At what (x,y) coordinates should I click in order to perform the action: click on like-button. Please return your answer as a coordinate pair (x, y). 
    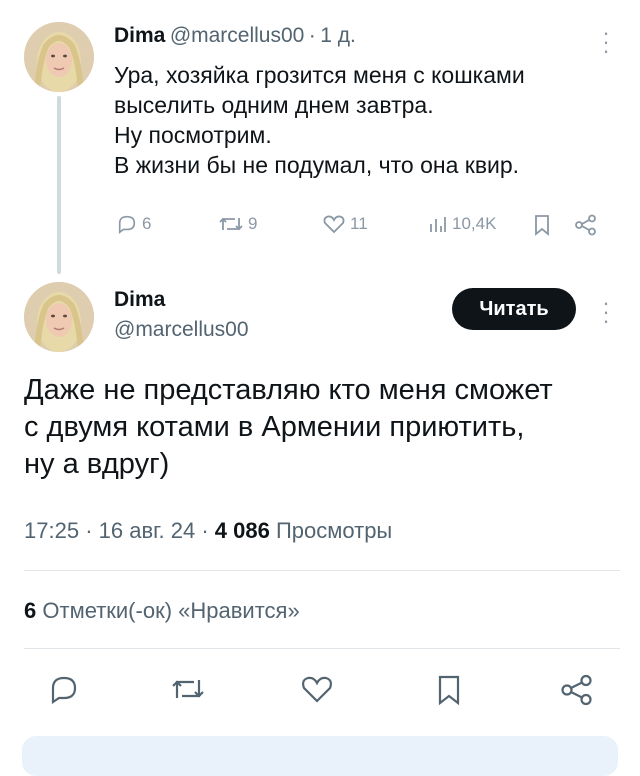
    Looking at the image, I should click on (317, 691).